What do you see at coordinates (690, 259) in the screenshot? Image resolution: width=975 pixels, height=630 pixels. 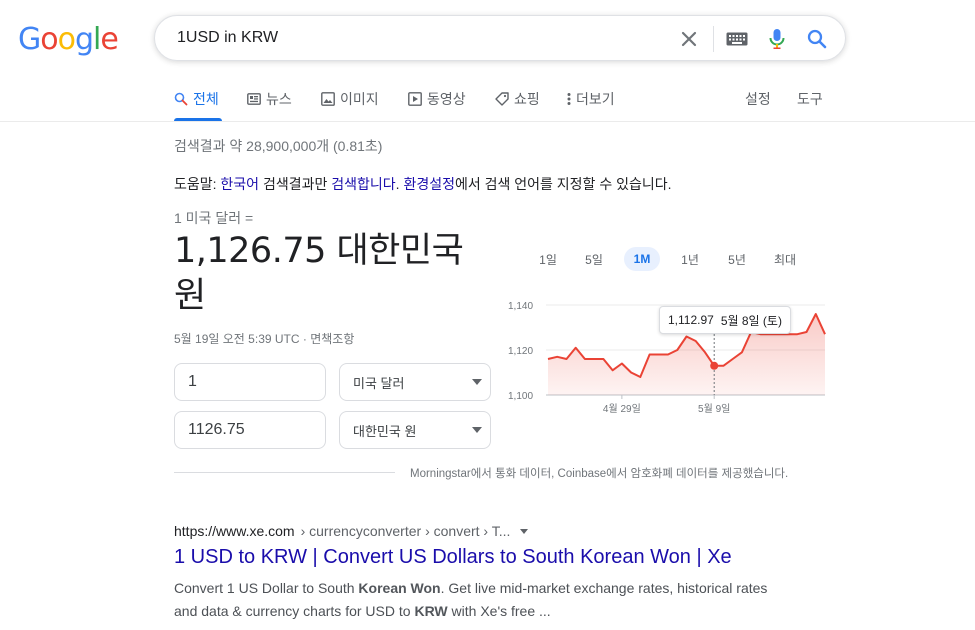 I see `range-1y: 1년` at bounding box center [690, 259].